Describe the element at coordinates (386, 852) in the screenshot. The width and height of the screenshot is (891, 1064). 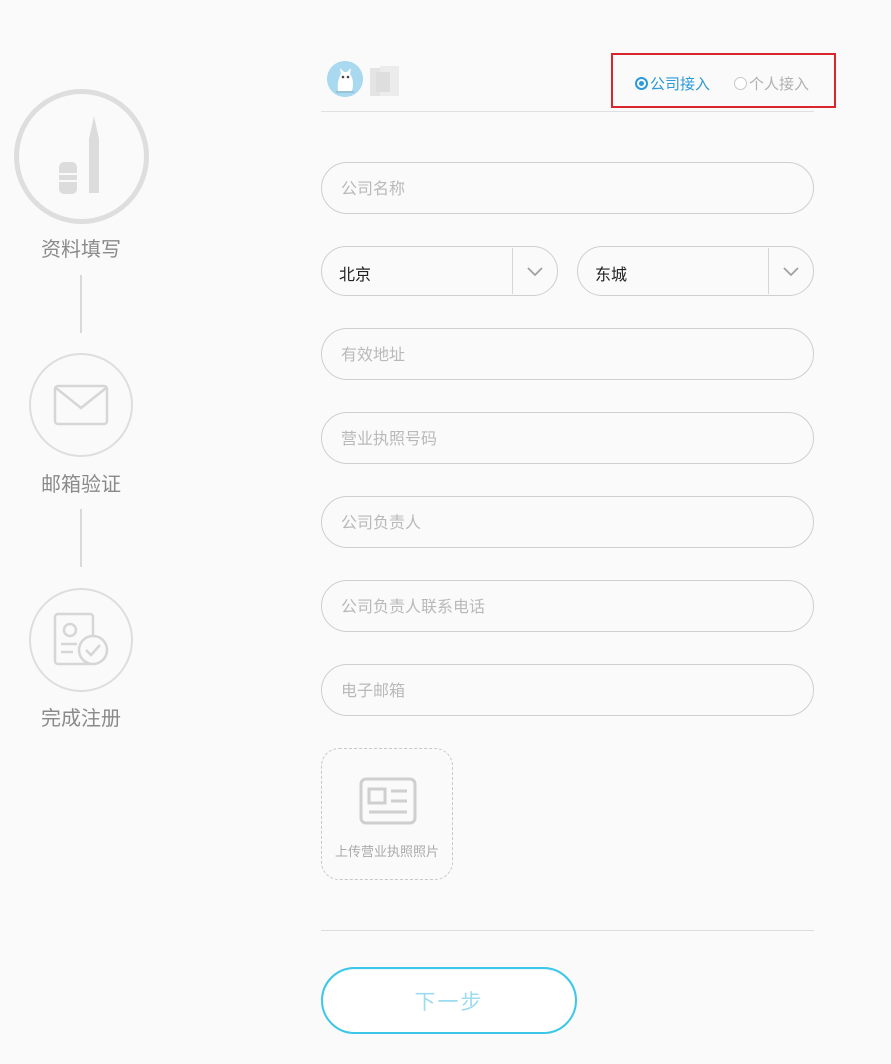
I see `upload-license-label: 上传营业执照照片` at that location.